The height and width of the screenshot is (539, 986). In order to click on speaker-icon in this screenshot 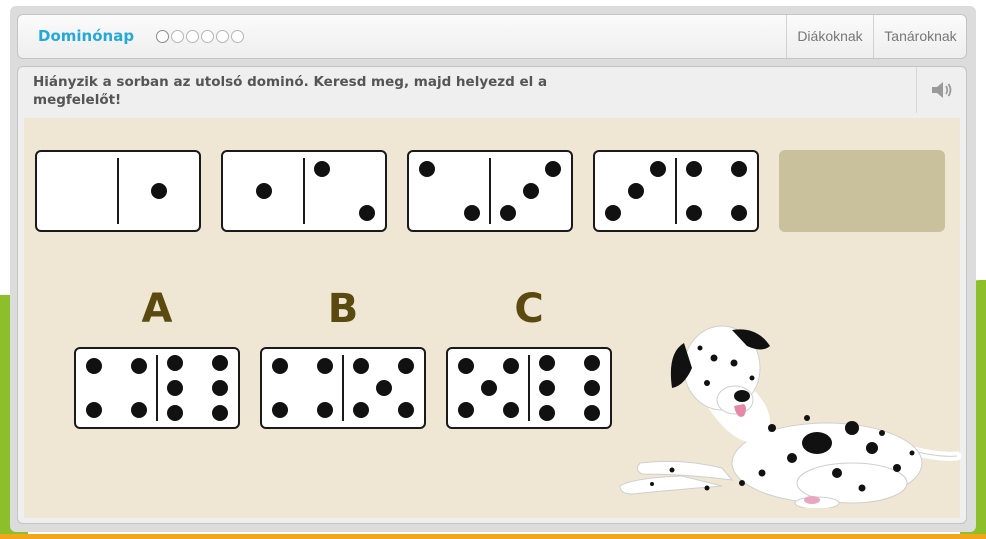, I will do `click(941, 90)`.